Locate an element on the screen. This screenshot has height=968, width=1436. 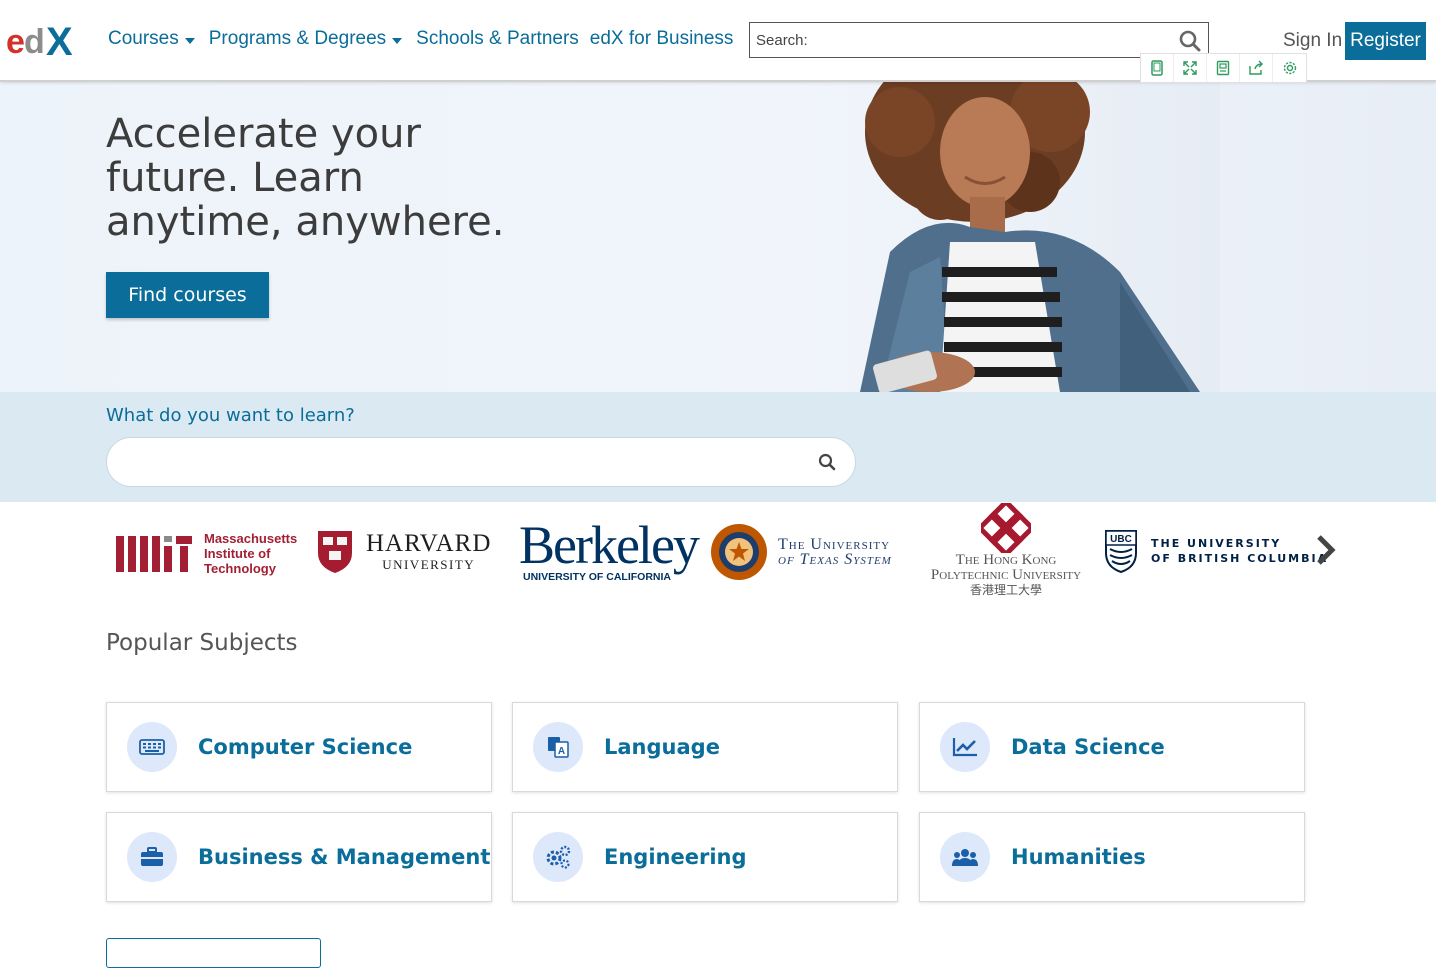
learn-search-box is located at coordinates (481, 462).